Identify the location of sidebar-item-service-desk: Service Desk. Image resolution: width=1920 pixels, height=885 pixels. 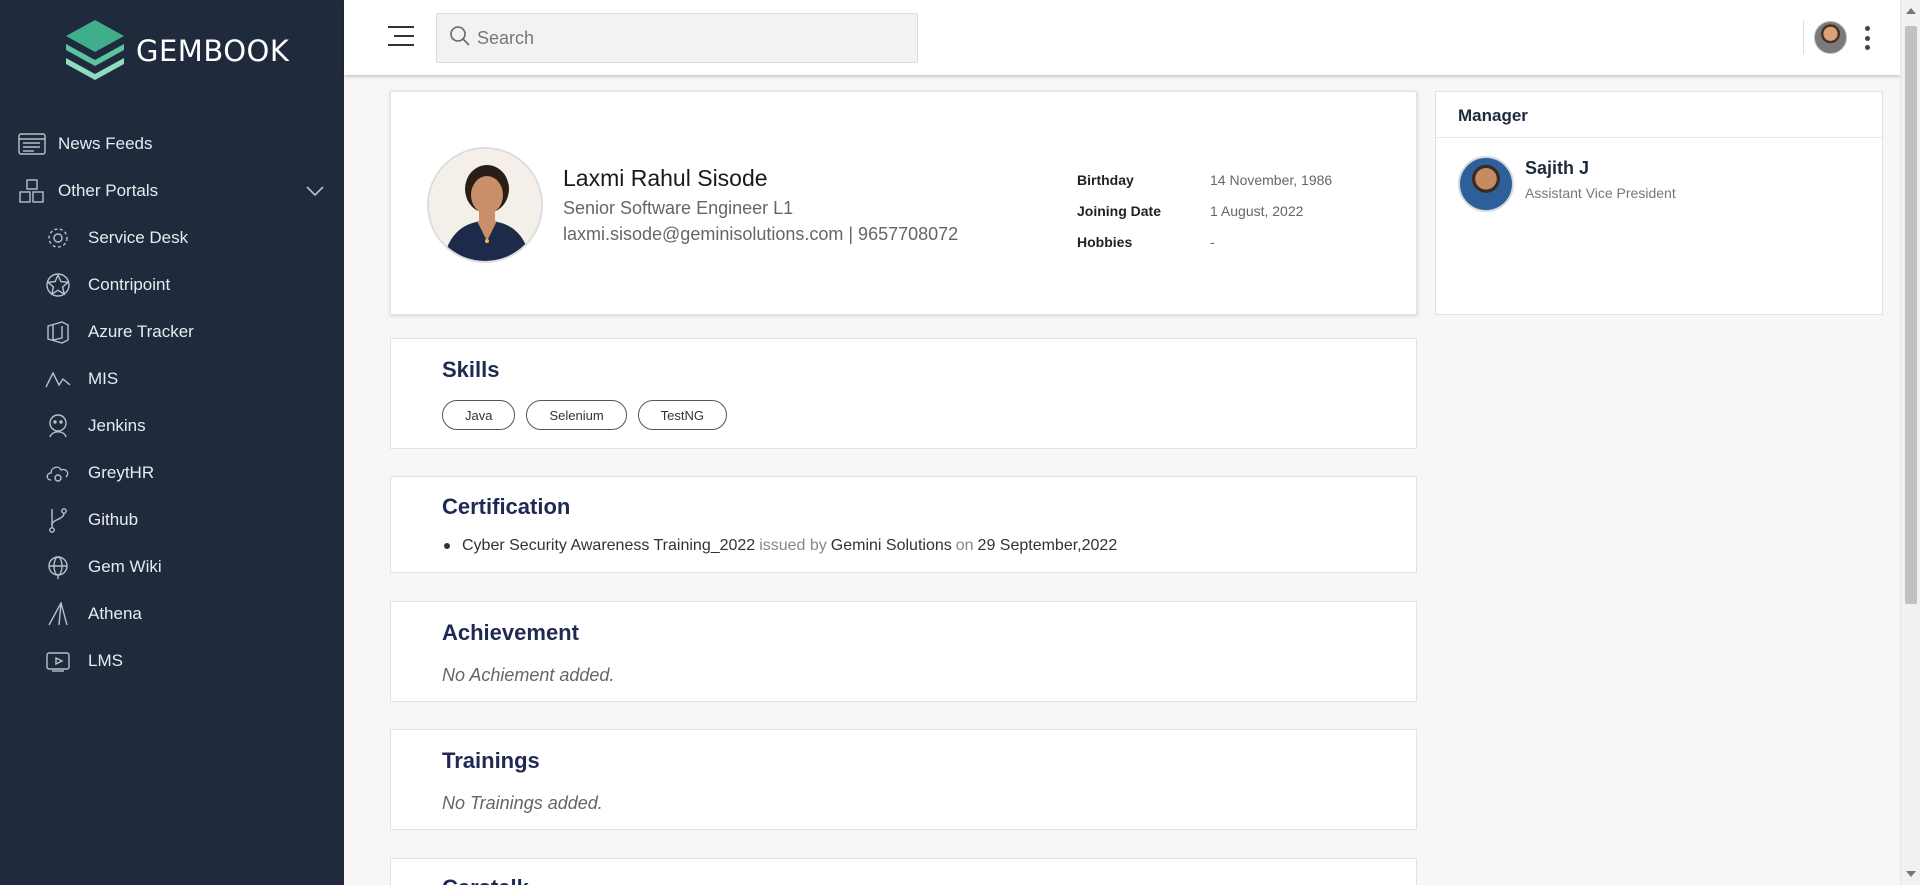
(172, 237).